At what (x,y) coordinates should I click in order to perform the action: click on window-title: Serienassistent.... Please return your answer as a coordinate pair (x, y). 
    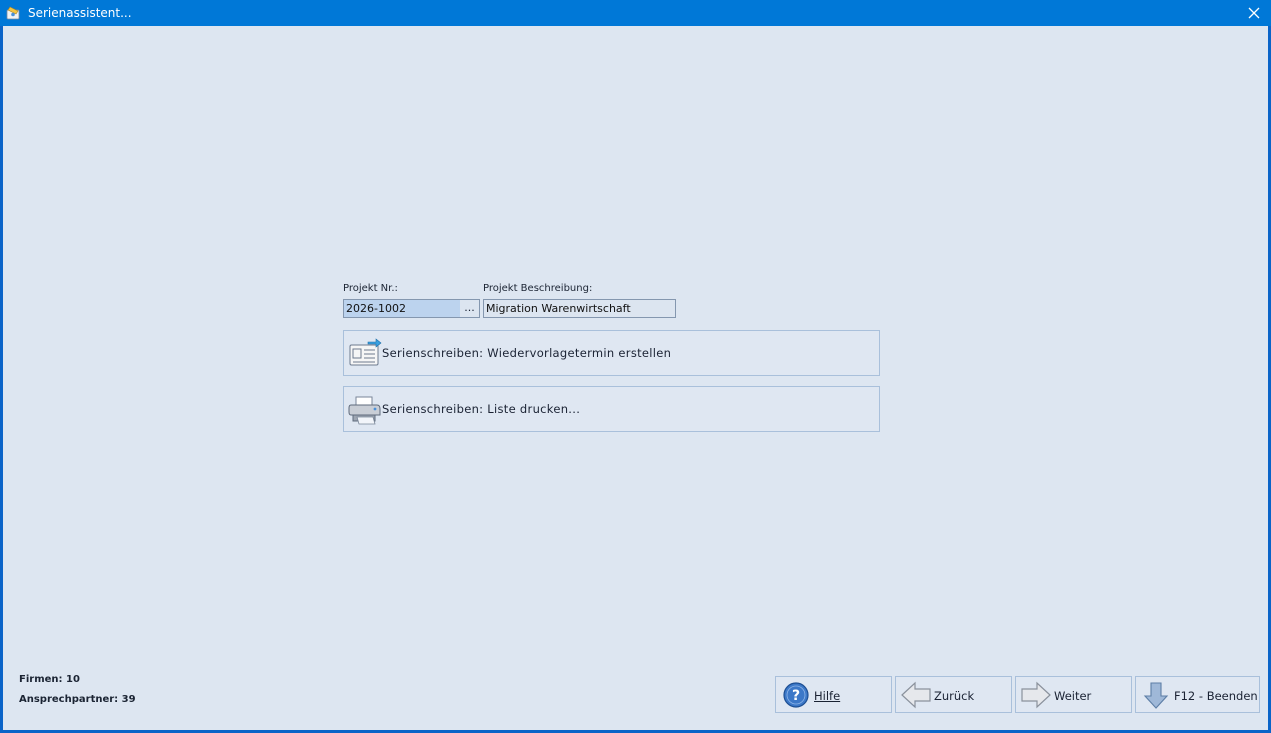
    Looking at the image, I should click on (80, 13).